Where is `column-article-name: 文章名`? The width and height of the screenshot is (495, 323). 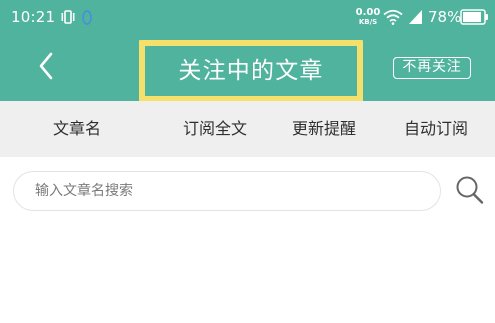 column-article-name: 文章名 is located at coordinates (77, 128).